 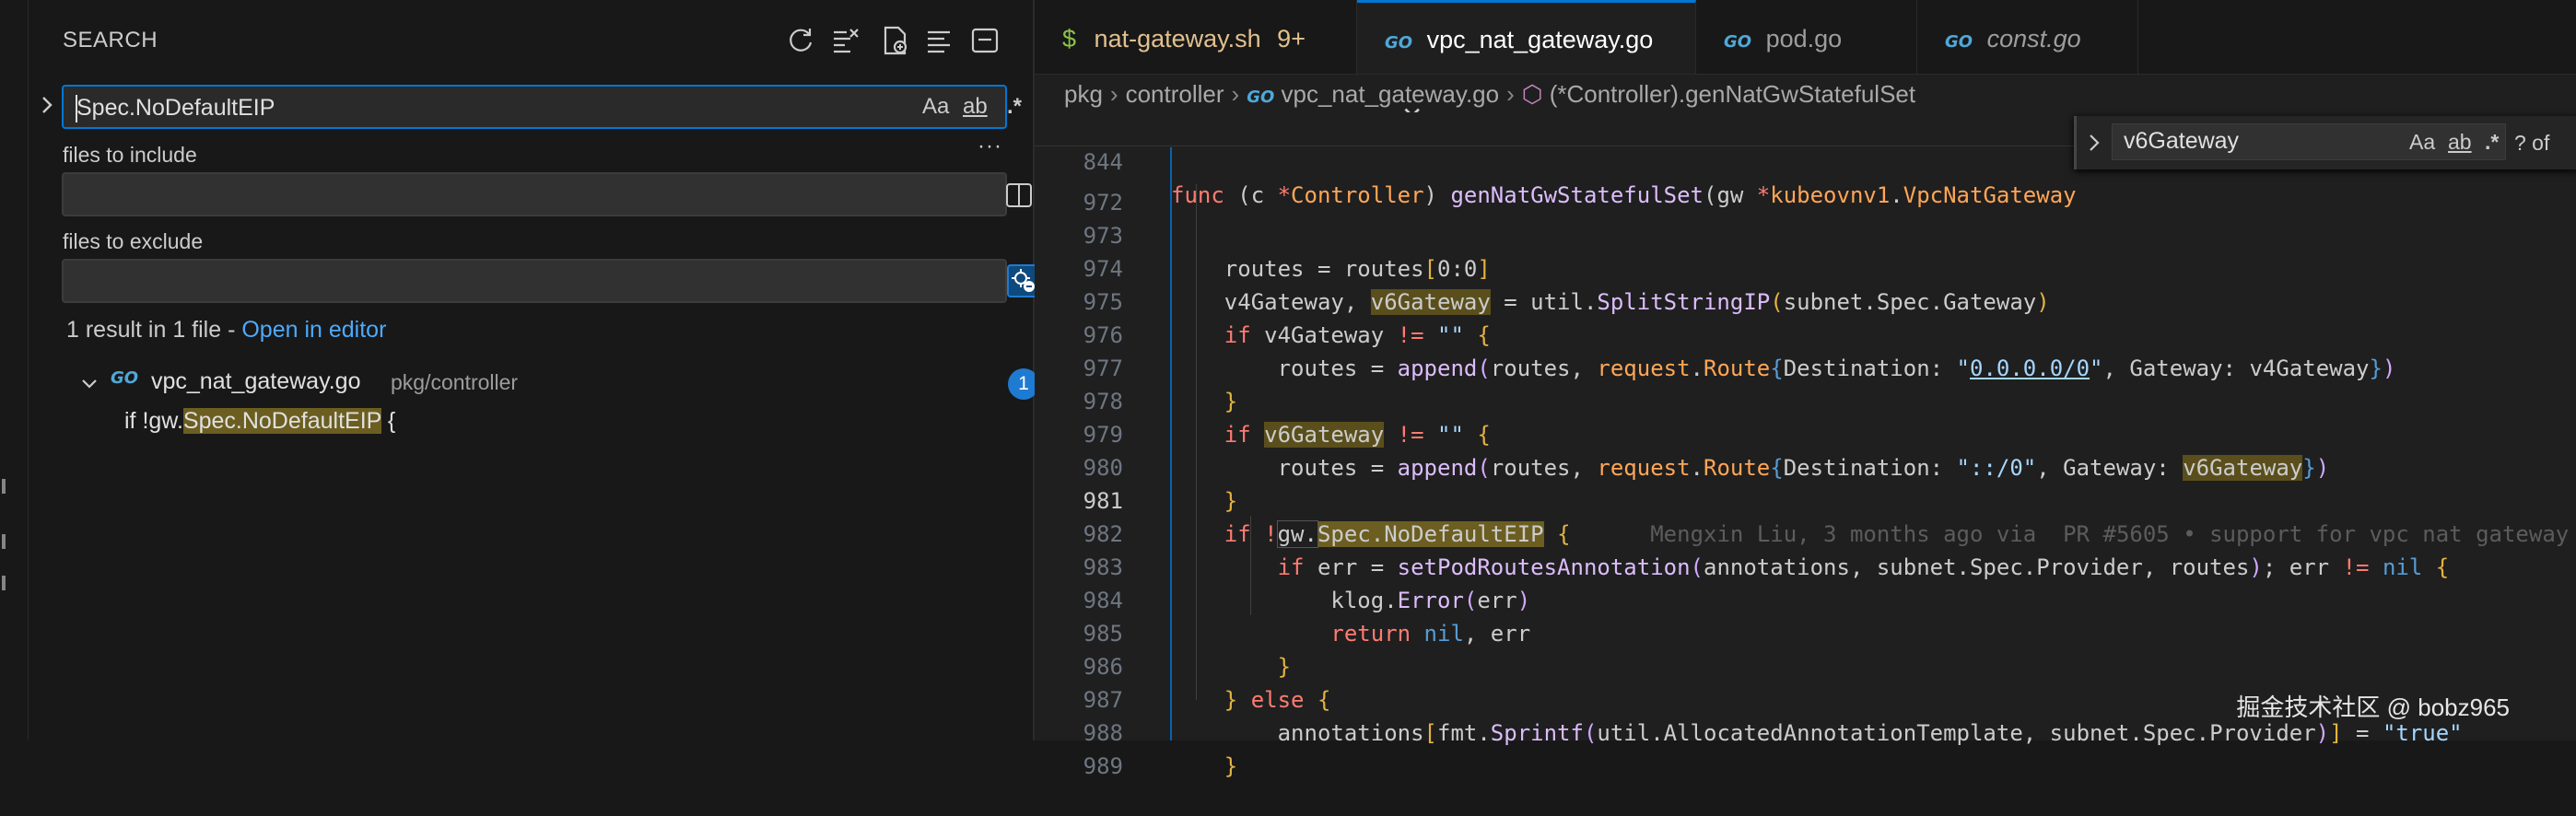 I want to click on search-input: Spec.NoDefaultEIP Aa ab .*, so click(x=542, y=107).